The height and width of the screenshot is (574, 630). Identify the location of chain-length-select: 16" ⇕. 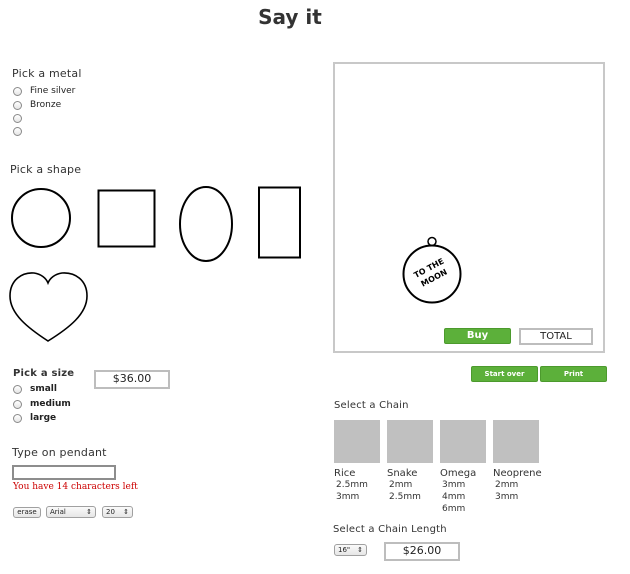
(350, 550).